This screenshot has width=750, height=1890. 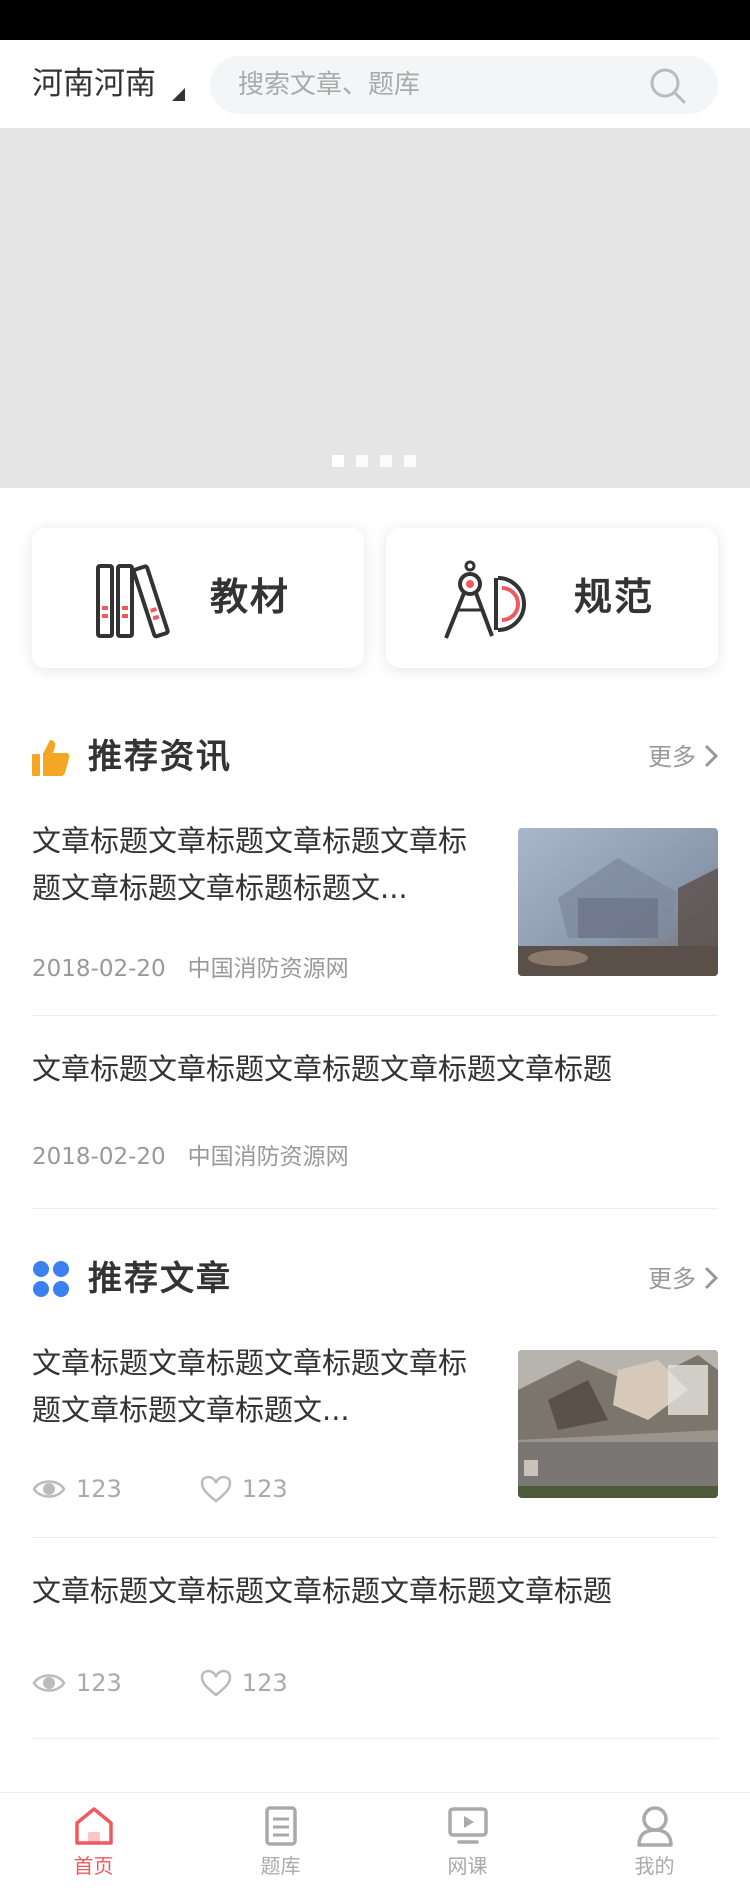 What do you see at coordinates (375, 757) in the screenshot?
I see `news-section-header: 推荐资讯 更多` at bounding box center [375, 757].